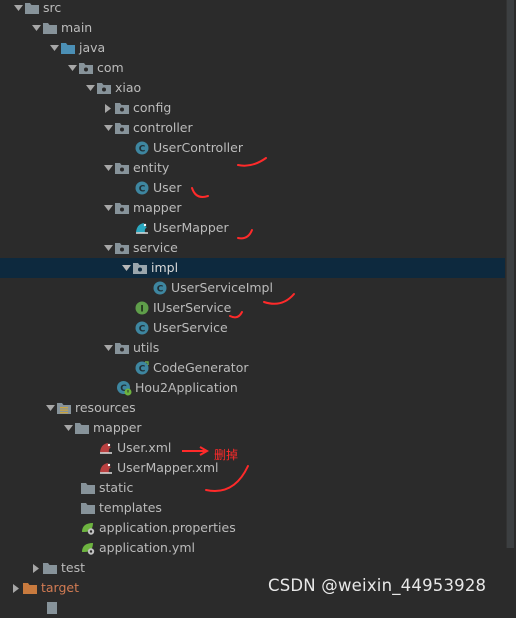 The width and height of the screenshot is (516, 618). Describe the element at coordinates (252, 328) in the screenshot. I see `tree-row-userservice: C UserService` at that location.